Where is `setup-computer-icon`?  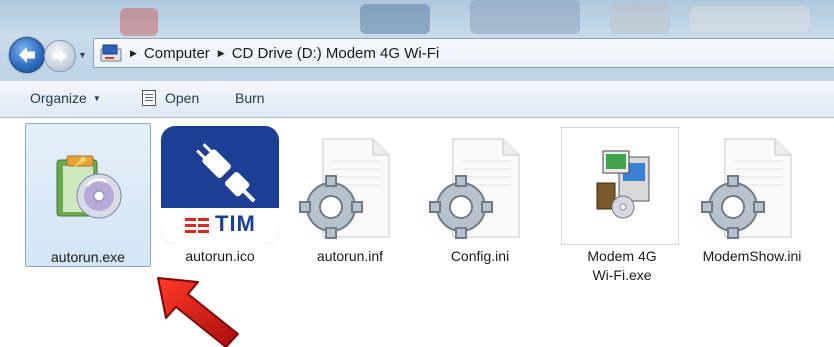
setup-computer-icon is located at coordinates (623, 184).